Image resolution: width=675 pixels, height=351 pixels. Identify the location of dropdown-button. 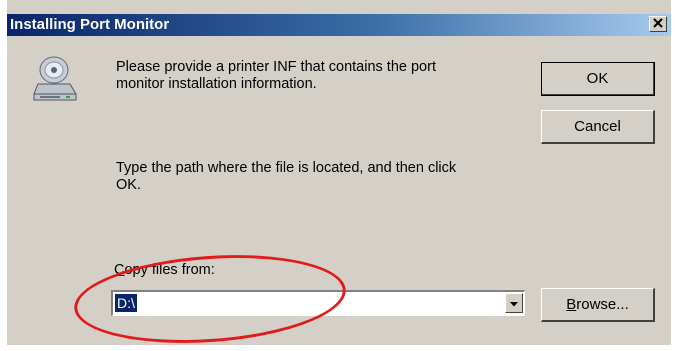
(514, 303).